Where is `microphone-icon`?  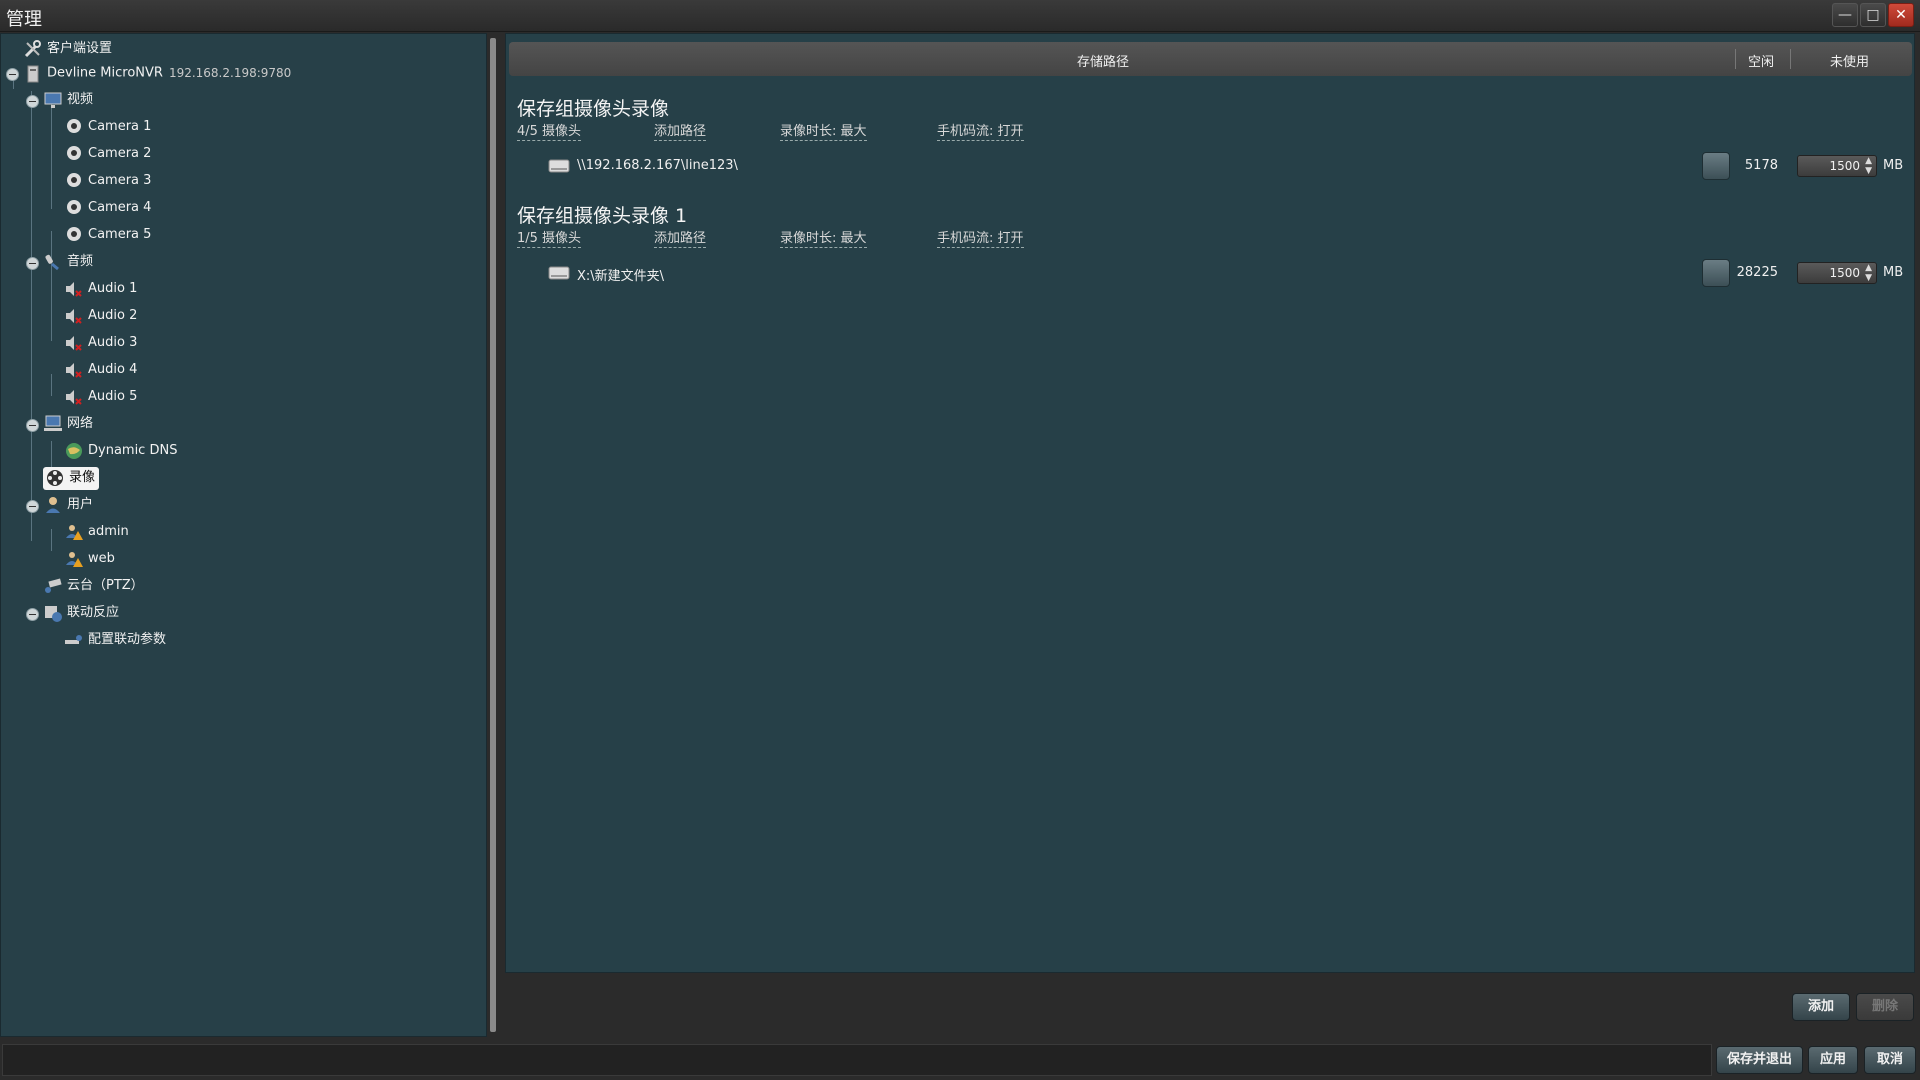
microphone-icon is located at coordinates (52, 262).